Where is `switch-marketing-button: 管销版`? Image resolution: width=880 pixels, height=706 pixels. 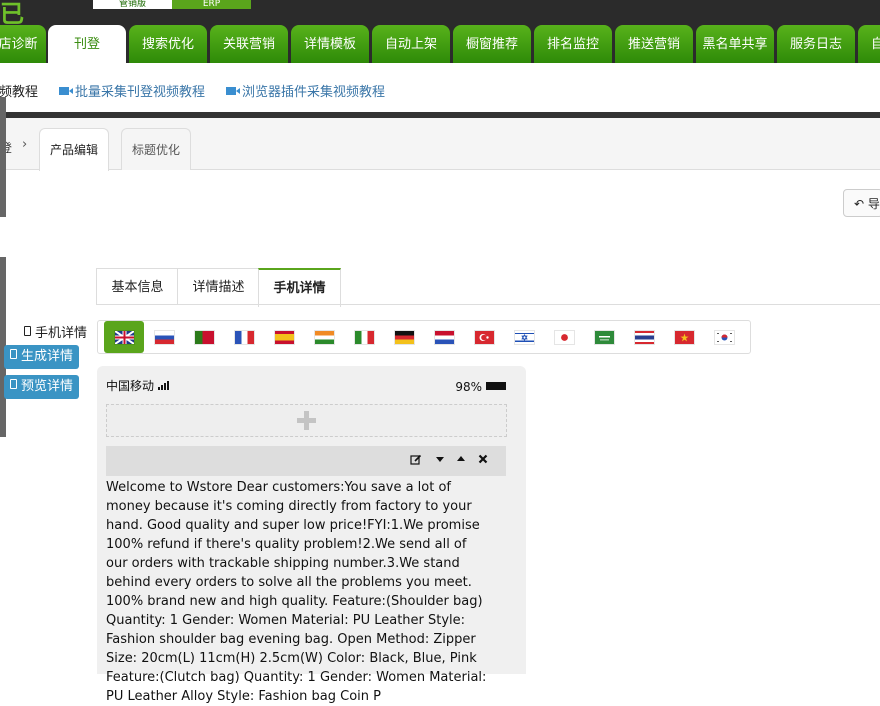
switch-marketing-button: 管销版 is located at coordinates (132, 4).